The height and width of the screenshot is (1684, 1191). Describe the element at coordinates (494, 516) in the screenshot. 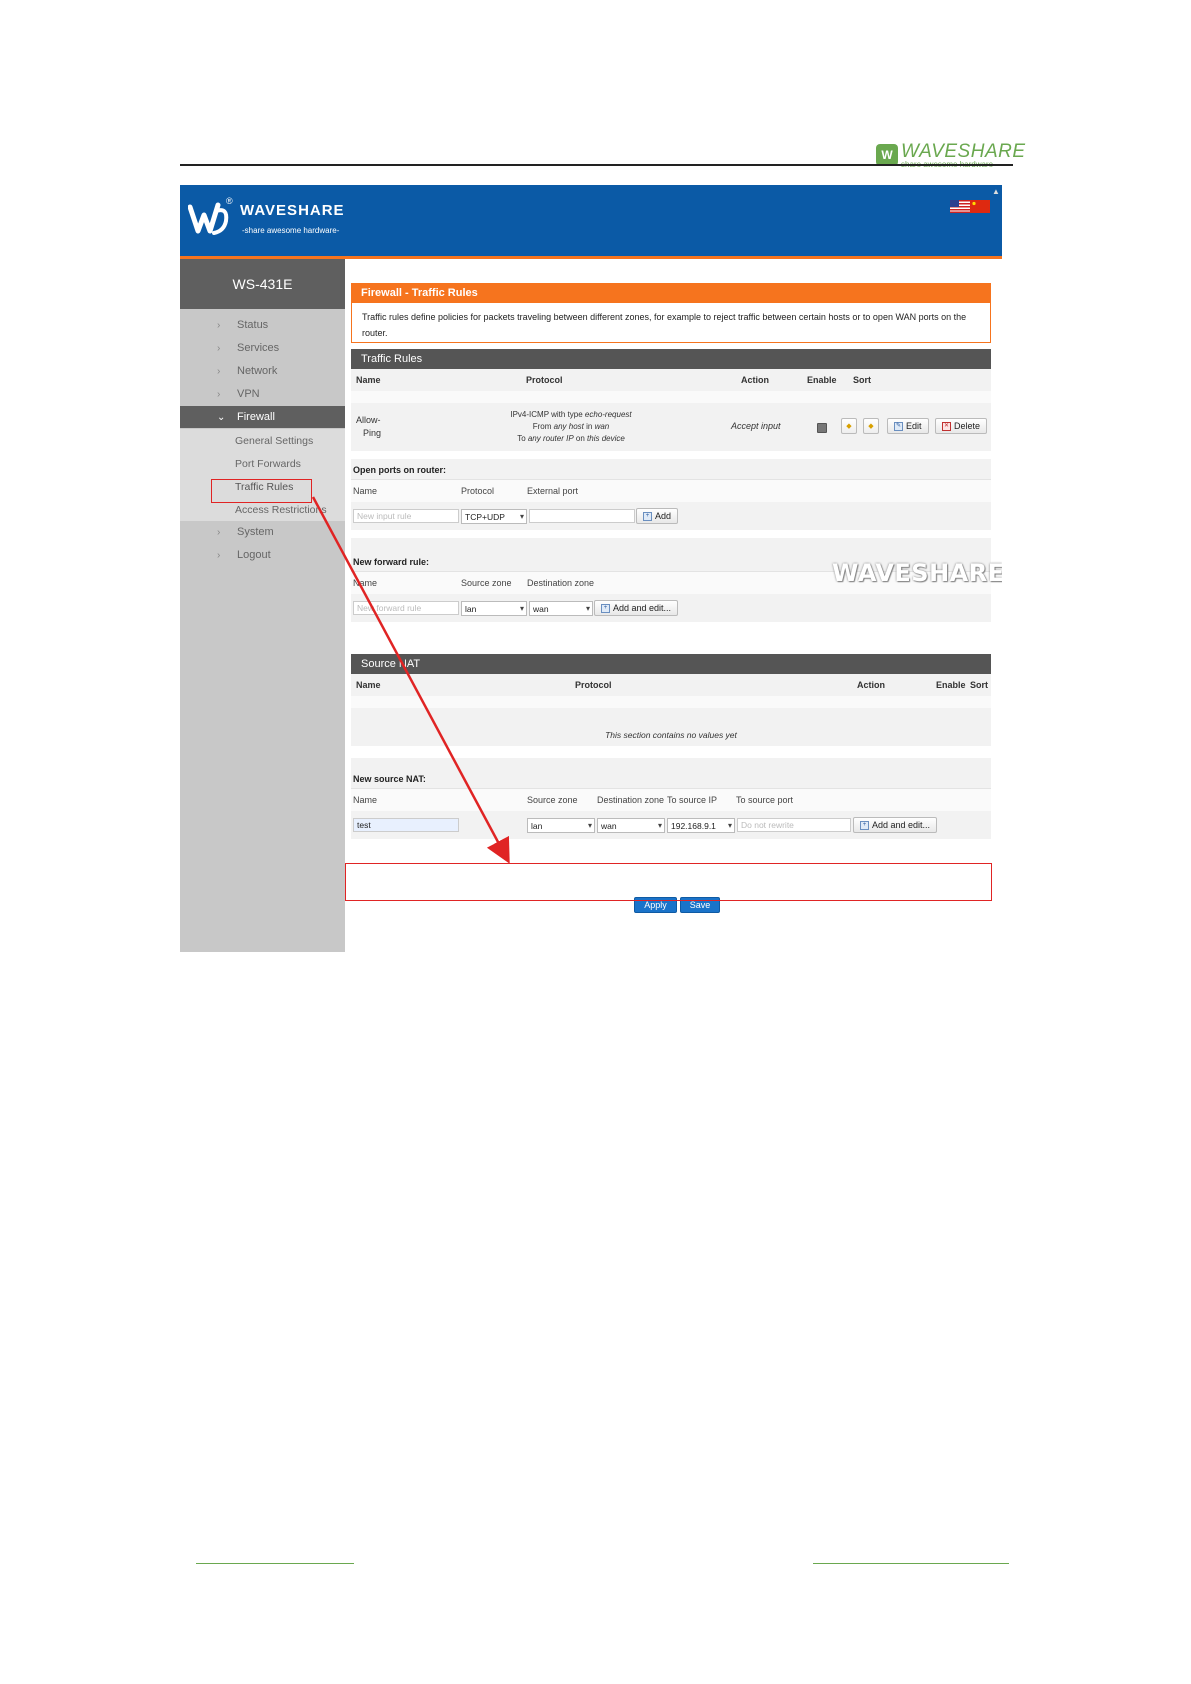

I see `protocol-select: TCP+UDP ▾` at that location.